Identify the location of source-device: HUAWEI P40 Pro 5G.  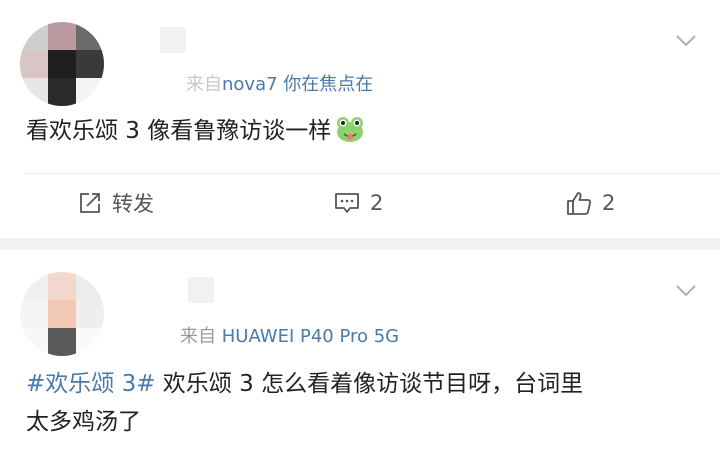
(310, 336).